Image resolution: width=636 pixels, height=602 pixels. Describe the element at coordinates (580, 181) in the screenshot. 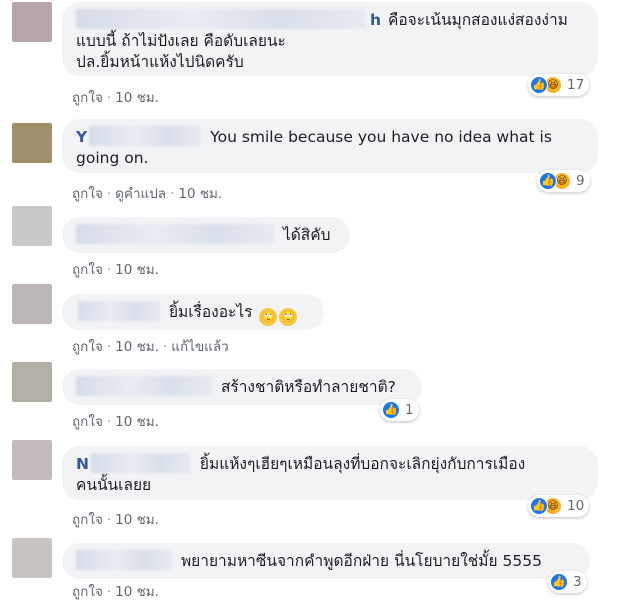

I see `reaction-count: 9` at that location.